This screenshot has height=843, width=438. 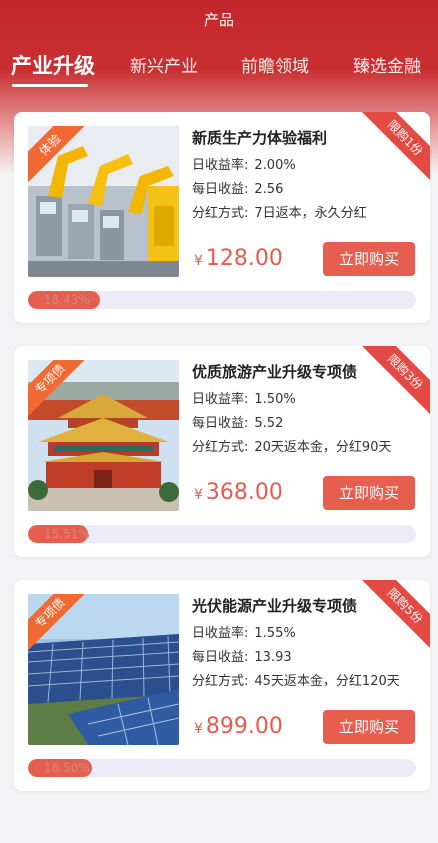 I want to click on price-amount: 368.00, so click(x=244, y=492).